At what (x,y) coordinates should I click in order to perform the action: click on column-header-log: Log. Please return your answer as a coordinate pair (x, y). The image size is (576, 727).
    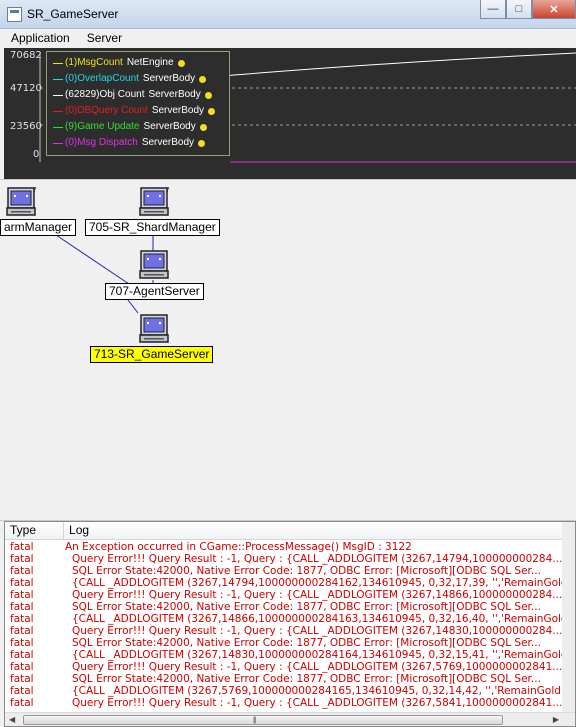
    Looking at the image, I should click on (319, 531).